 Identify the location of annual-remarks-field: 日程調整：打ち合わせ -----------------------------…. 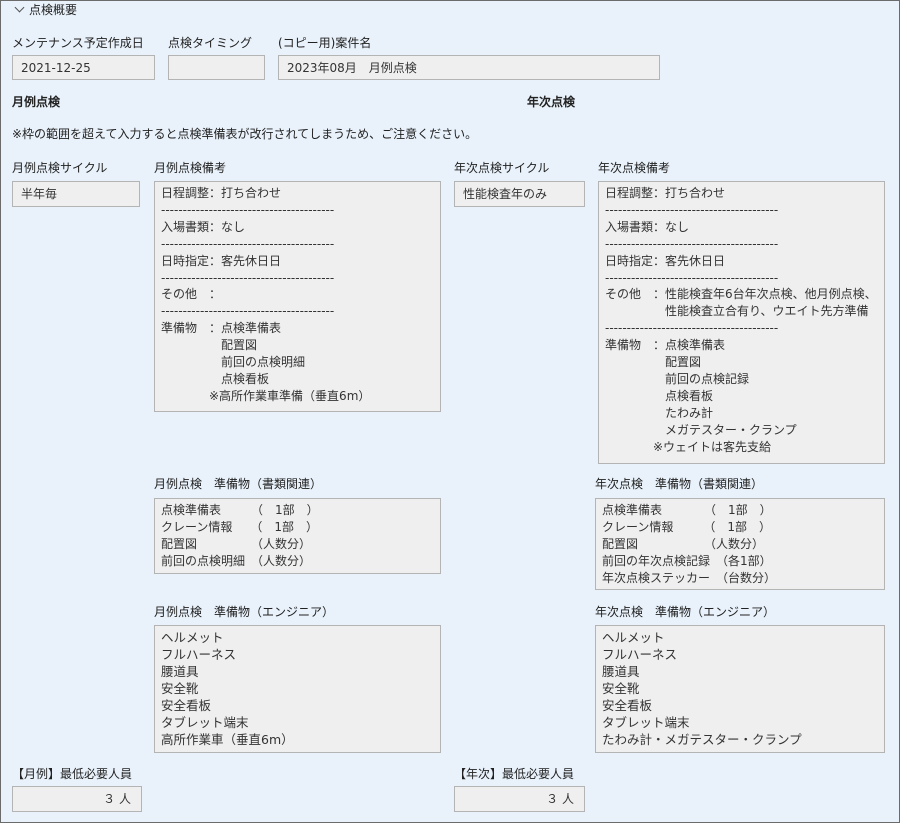
(741, 322).